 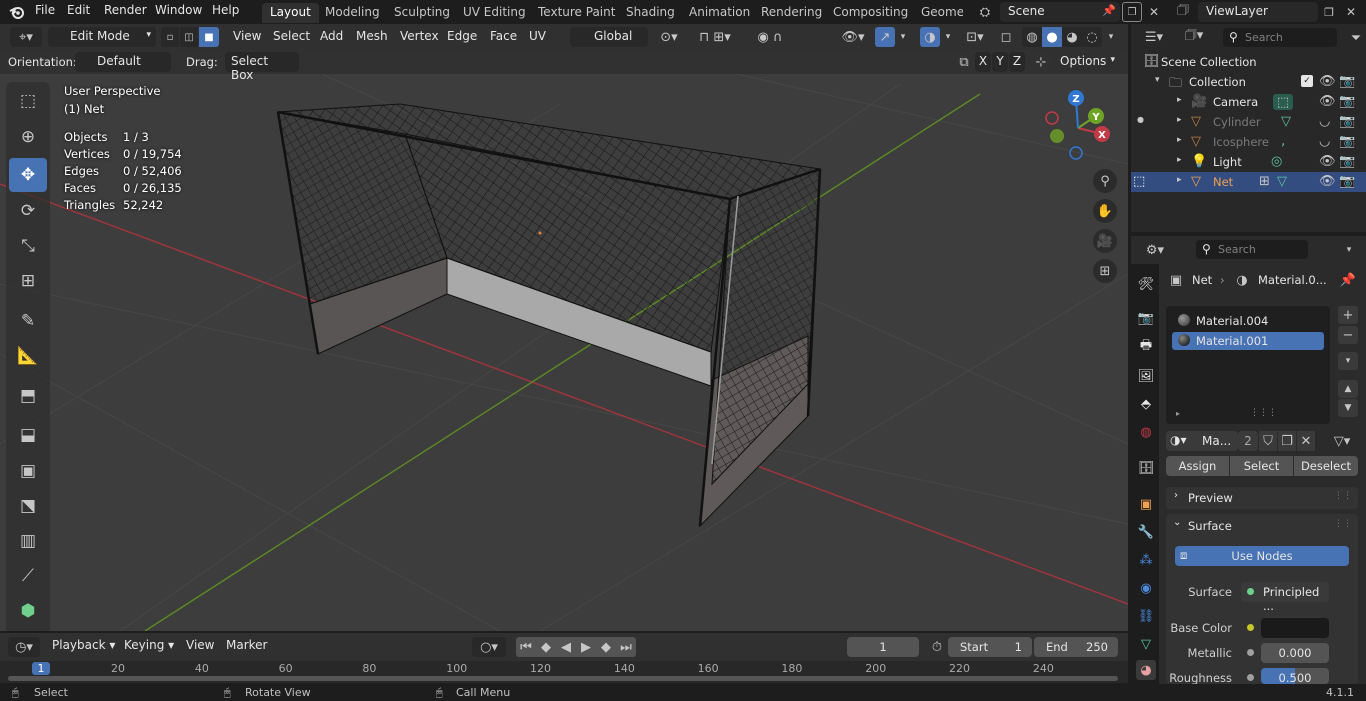 I want to click on proportional-edit-icon: ◉ ∩, so click(x=770, y=37).